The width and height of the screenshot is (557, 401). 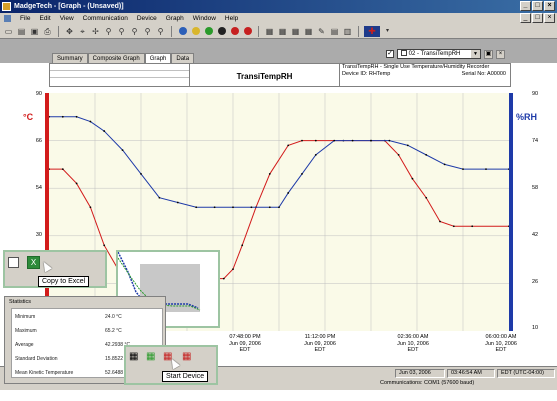 What do you see at coordinates (69, 6) in the screenshot?
I see `window-title: MadgeTech - [Graph - (Unsaved)]` at bounding box center [69, 6].